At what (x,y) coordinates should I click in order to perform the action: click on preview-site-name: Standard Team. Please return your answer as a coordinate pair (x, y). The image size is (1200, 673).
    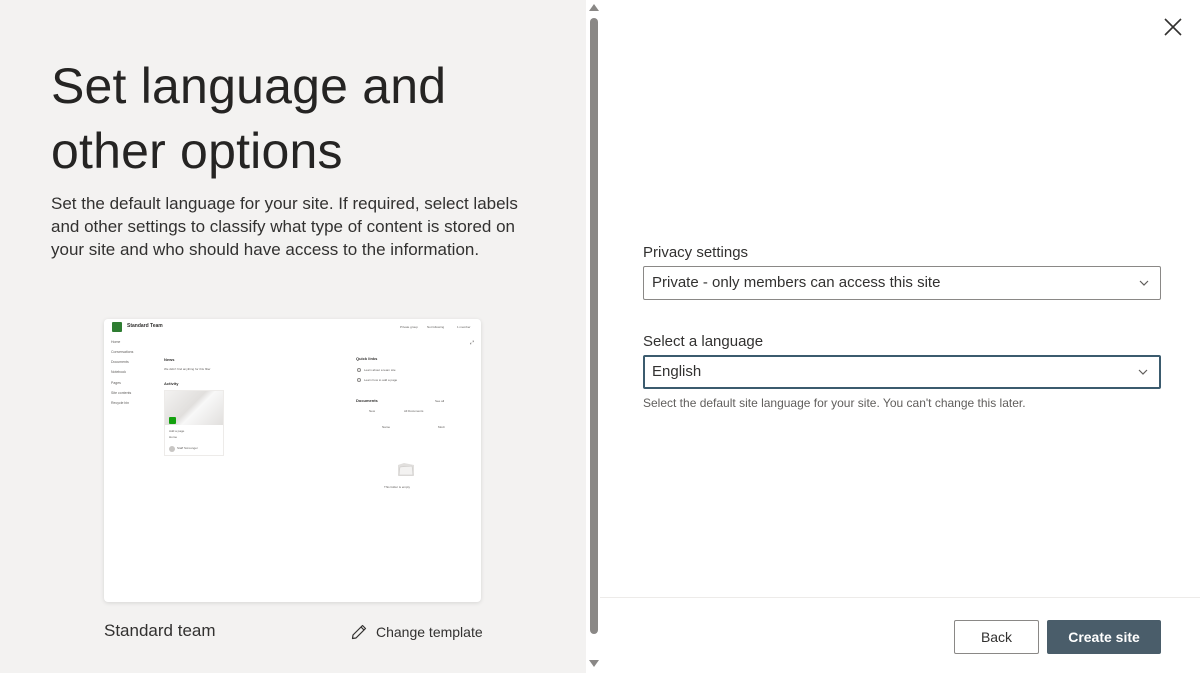
    Looking at the image, I should click on (145, 326).